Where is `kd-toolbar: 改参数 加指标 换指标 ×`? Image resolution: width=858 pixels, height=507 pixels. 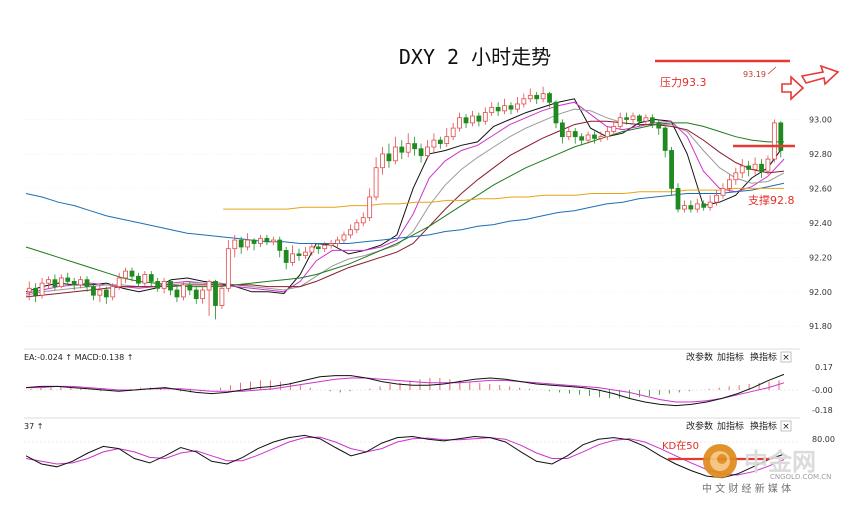 kd-toolbar: 改参数 加指标 换指标 × is located at coordinates (739, 426).